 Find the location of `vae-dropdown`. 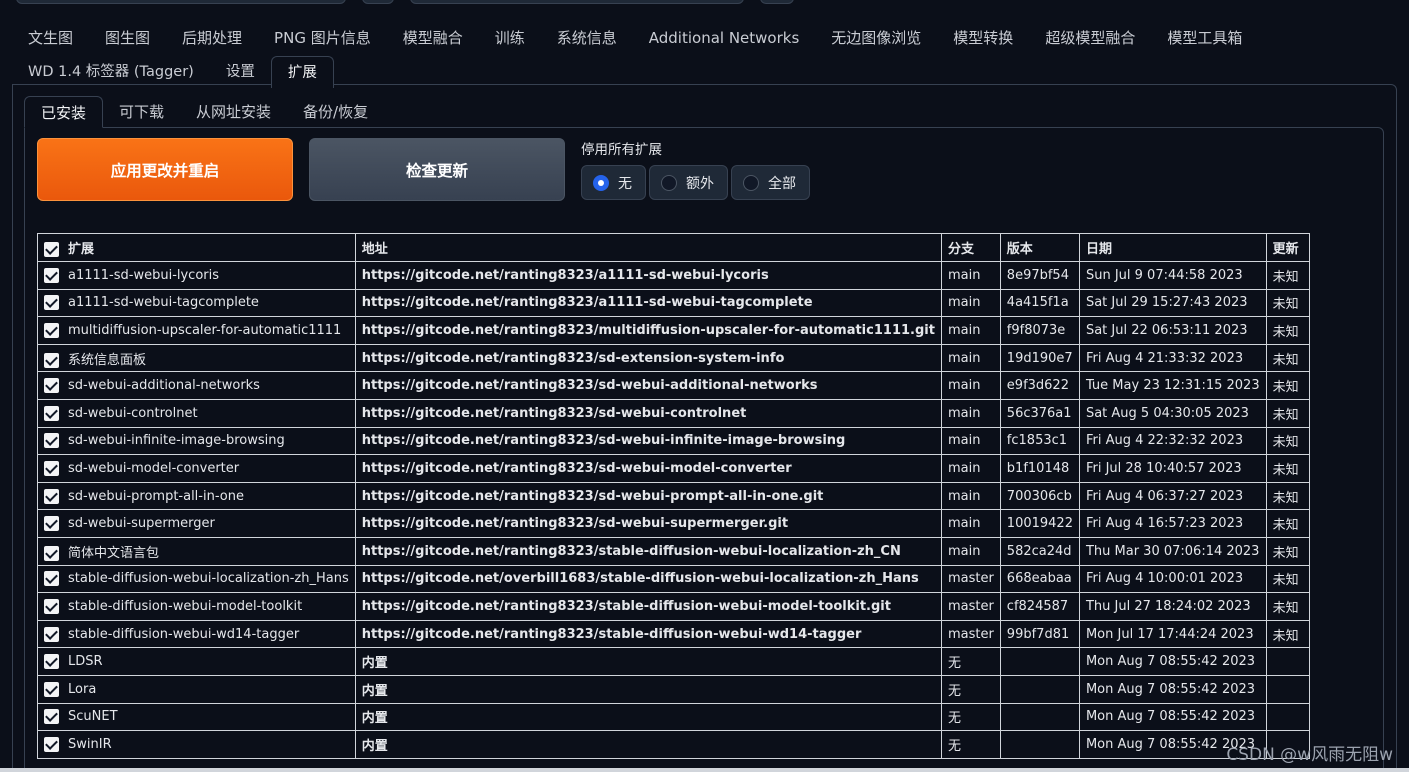

vae-dropdown is located at coordinates (577, 2).